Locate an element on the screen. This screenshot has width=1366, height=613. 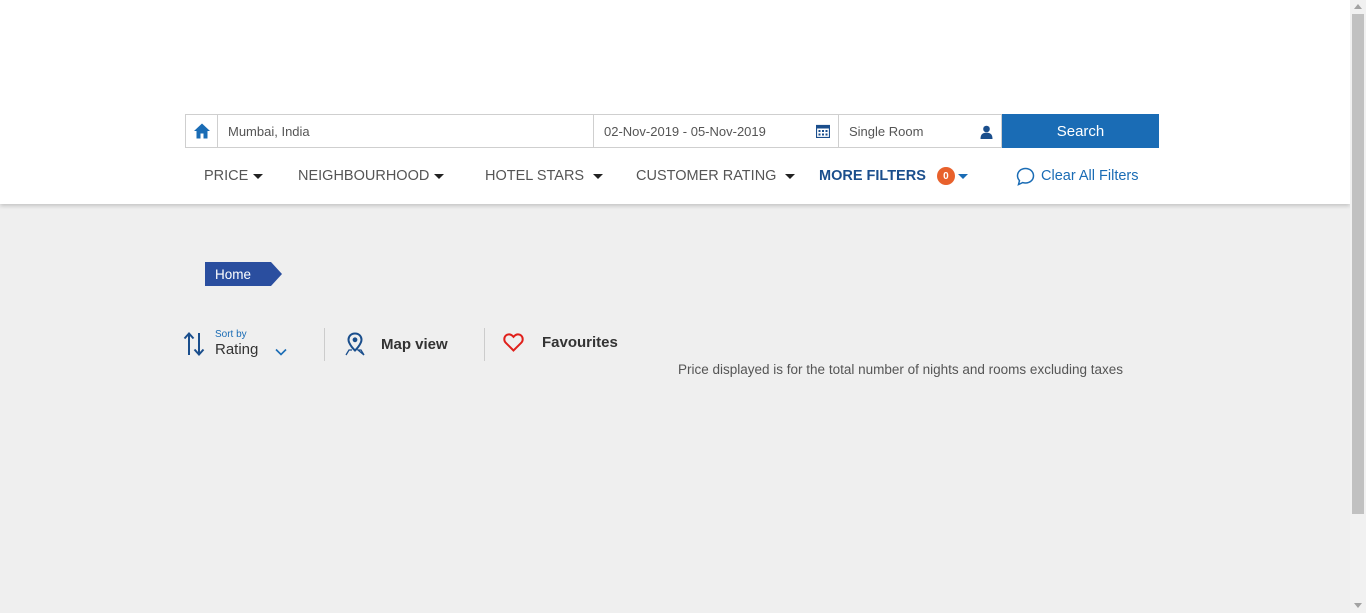
price-filter: PRICE is located at coordinates (234, 176).